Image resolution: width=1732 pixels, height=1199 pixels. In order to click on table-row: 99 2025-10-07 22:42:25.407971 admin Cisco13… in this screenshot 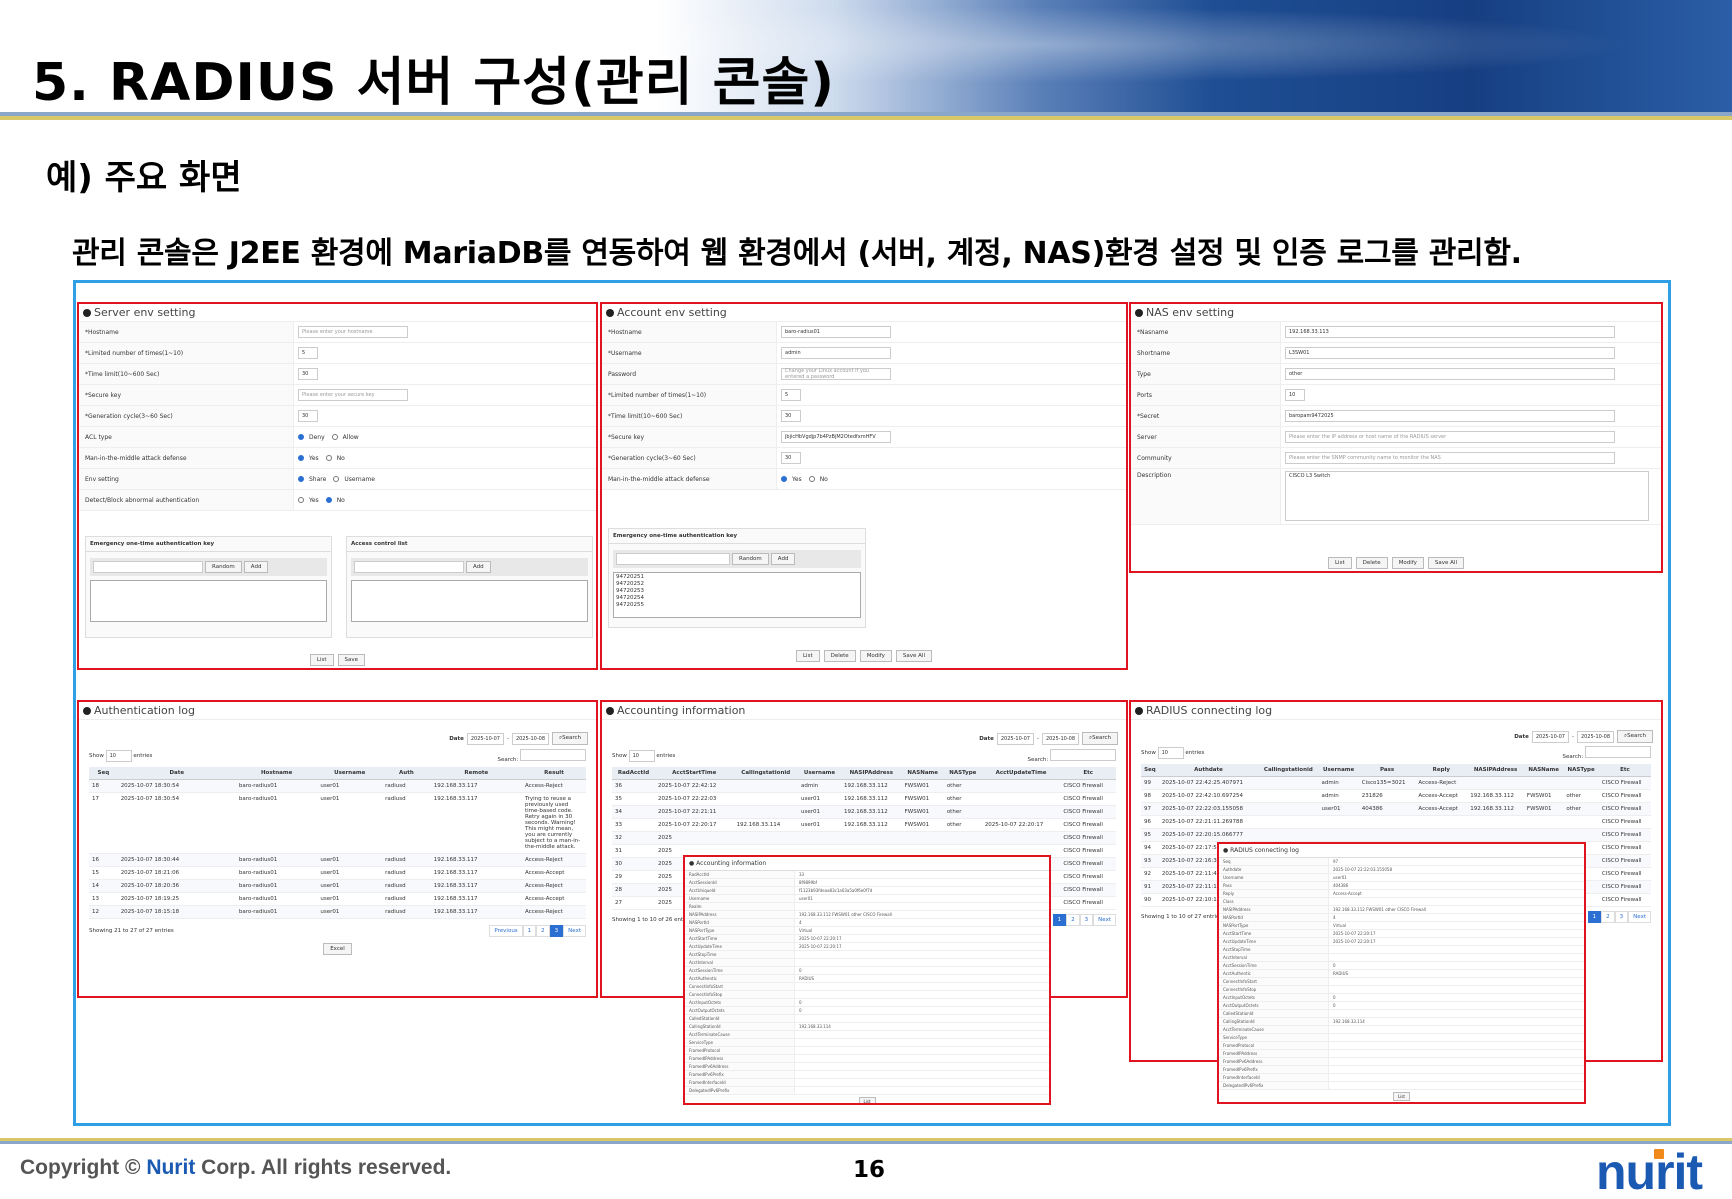, I will do `click(1396, 783)`.